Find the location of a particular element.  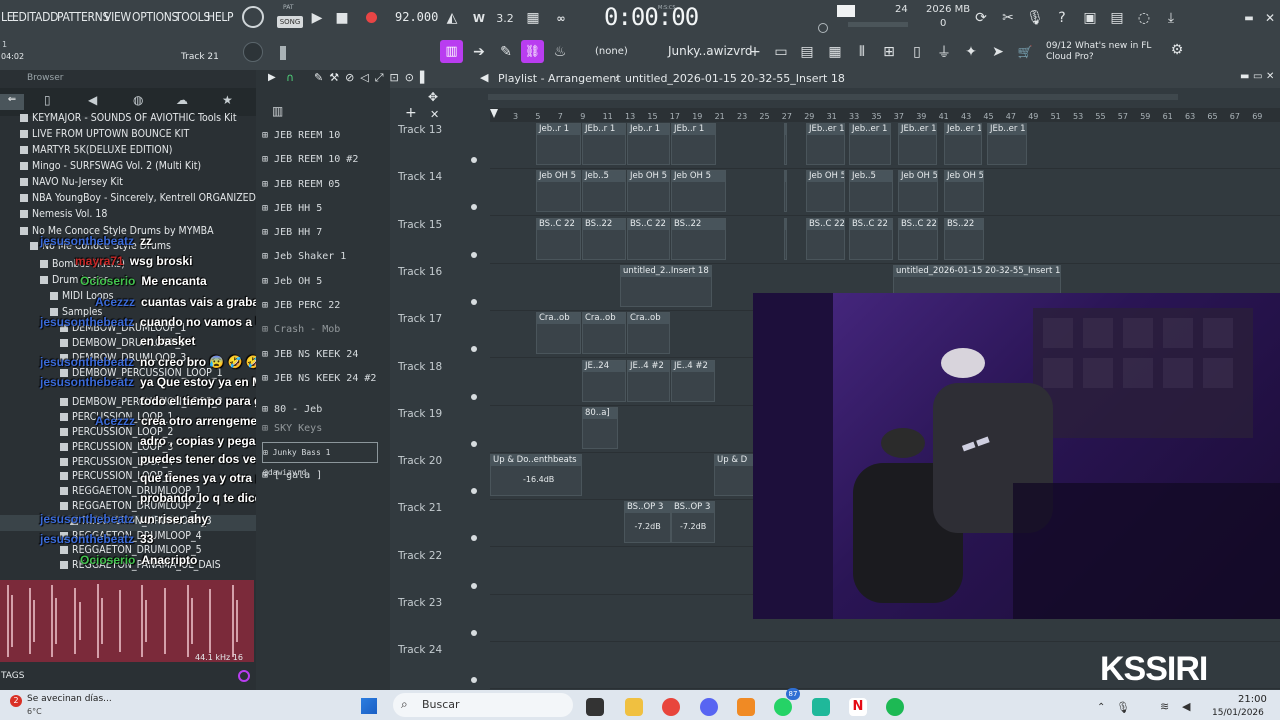

discord-icon is located at coordinates (709, 707).